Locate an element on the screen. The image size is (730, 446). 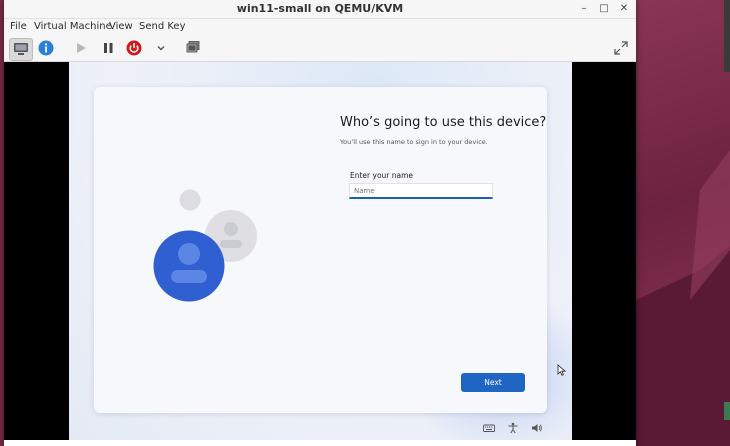
menu-view: View is located at coordinates (121, 26).